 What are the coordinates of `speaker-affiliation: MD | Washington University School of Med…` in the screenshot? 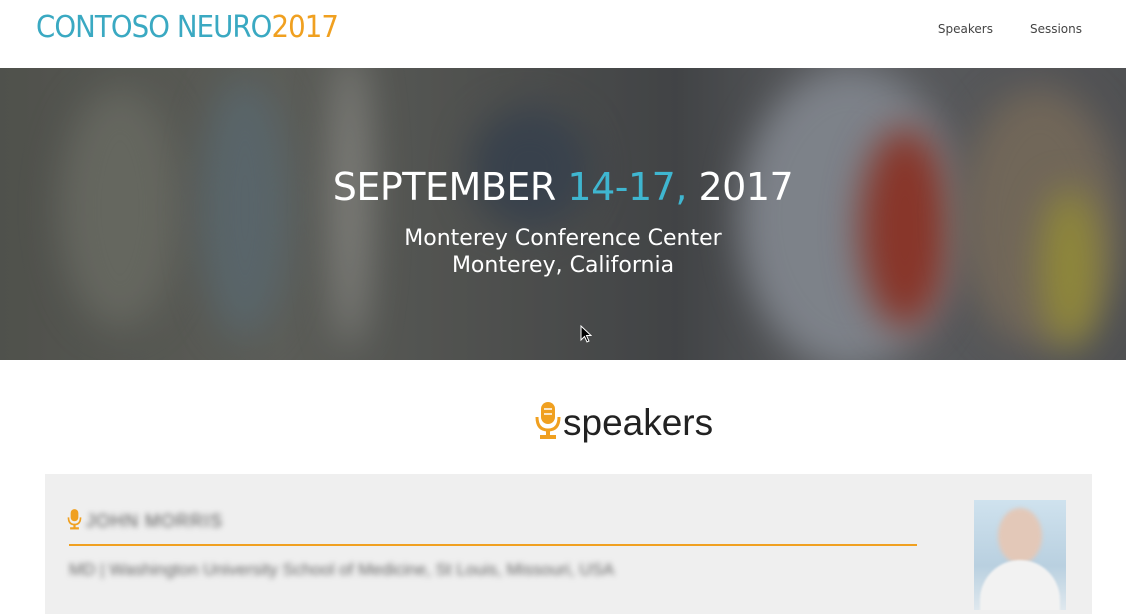 It's located at (342, 569).